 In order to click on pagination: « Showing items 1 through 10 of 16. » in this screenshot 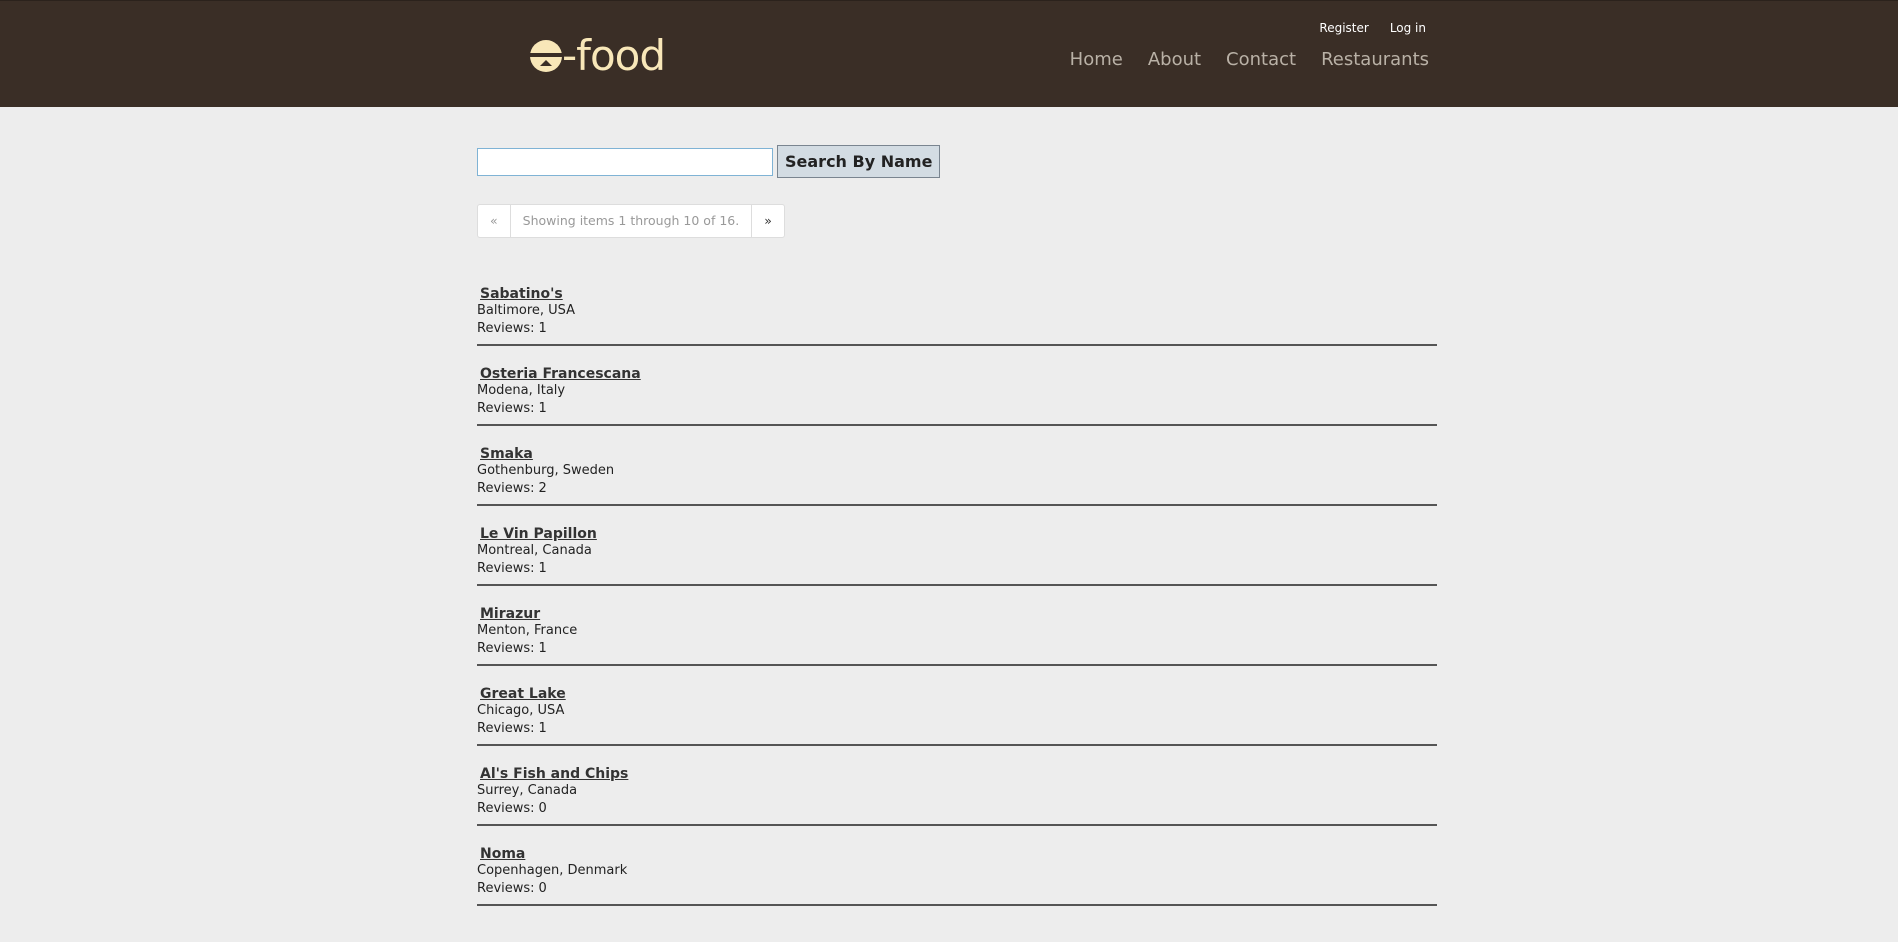, I will do `click(631, 221)`.